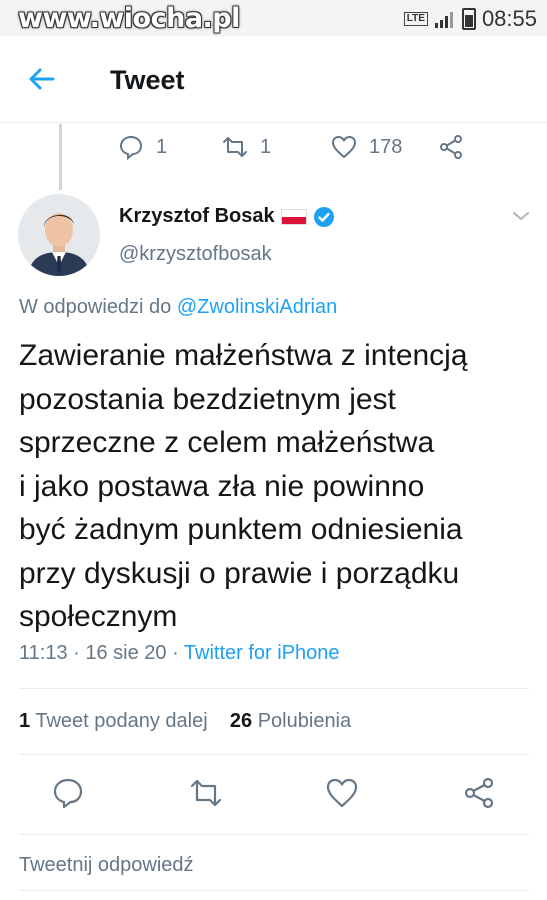 The width and height of the screenshot is (547, 900). What do you see at coordinates (95, 307) in the screenshot?
I see `reply-prefix: W odpowiedzi do` at bounding box center [95, 307].